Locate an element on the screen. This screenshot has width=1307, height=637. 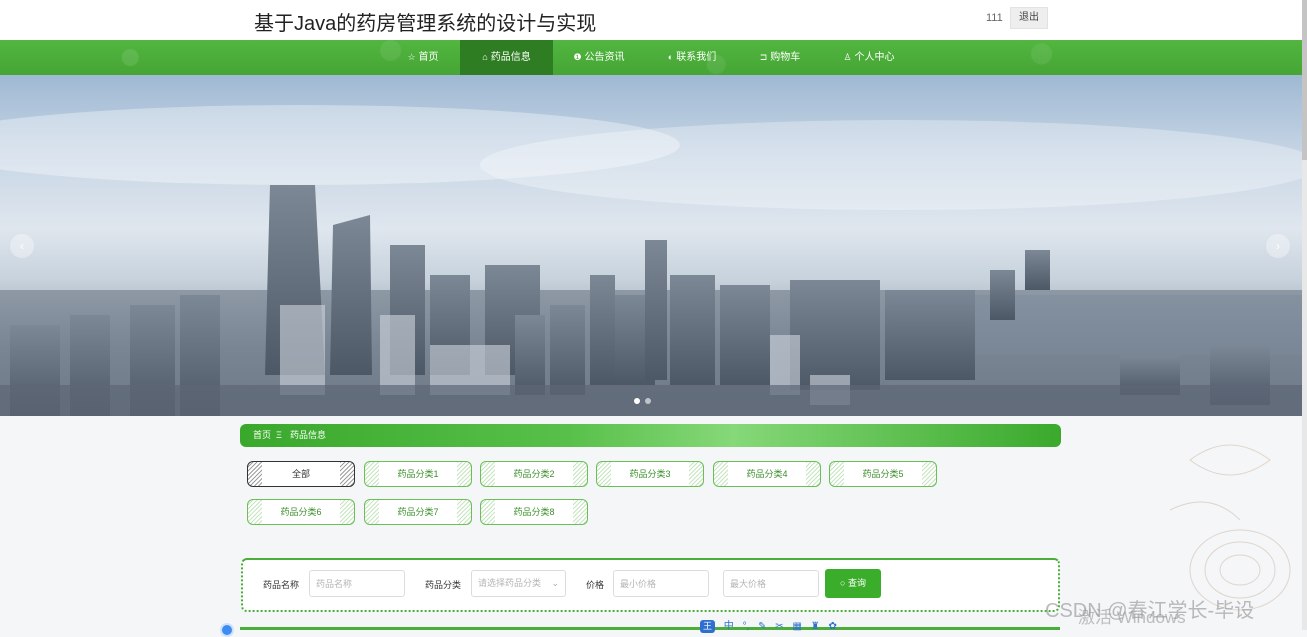
category-chip: 药品分类1 is located at coordinates (418, 474).